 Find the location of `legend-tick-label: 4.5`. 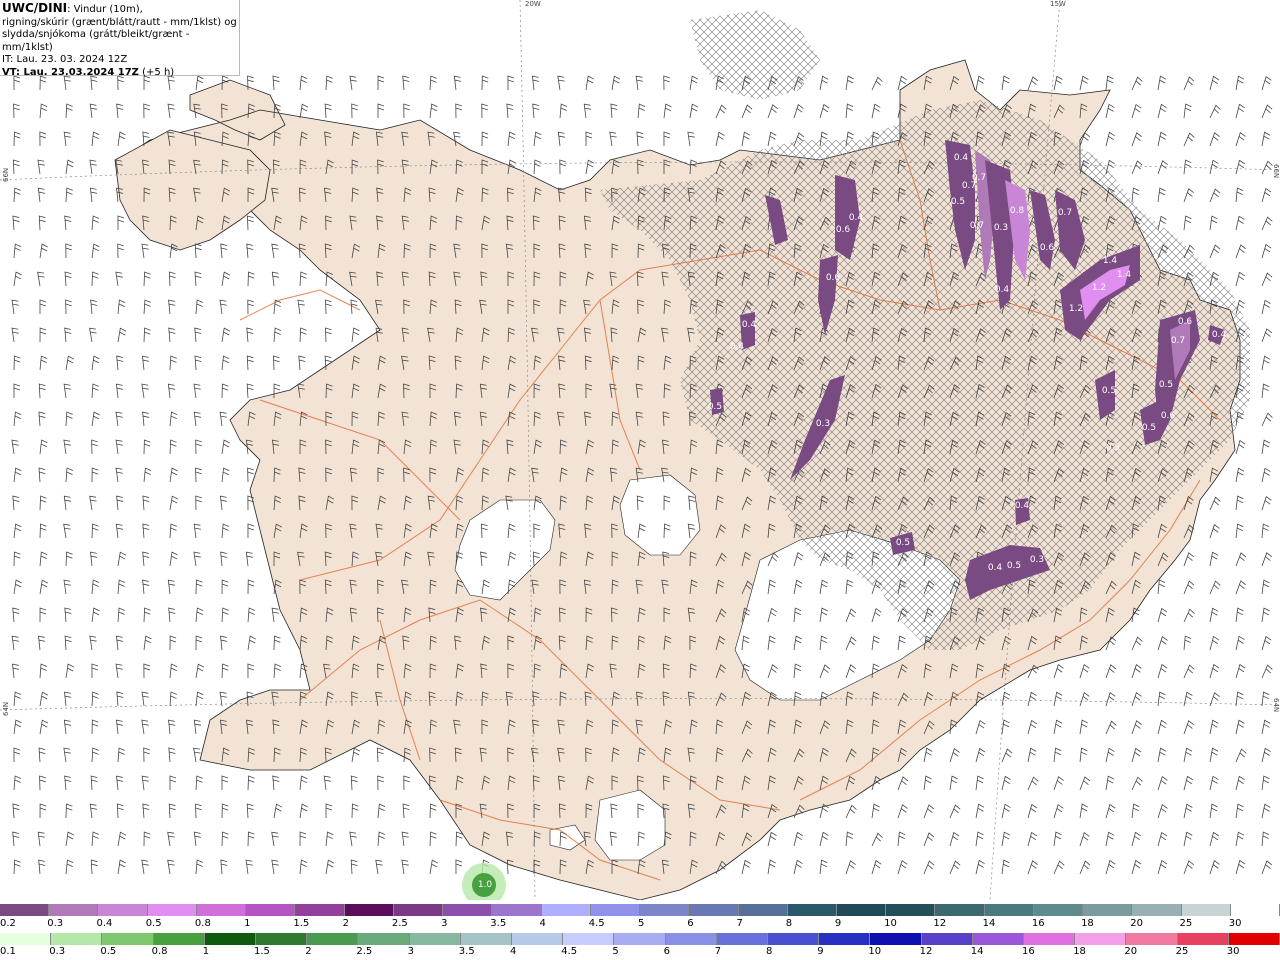

legend-tick-label: 4.5 is located at coordinates (596, 923).